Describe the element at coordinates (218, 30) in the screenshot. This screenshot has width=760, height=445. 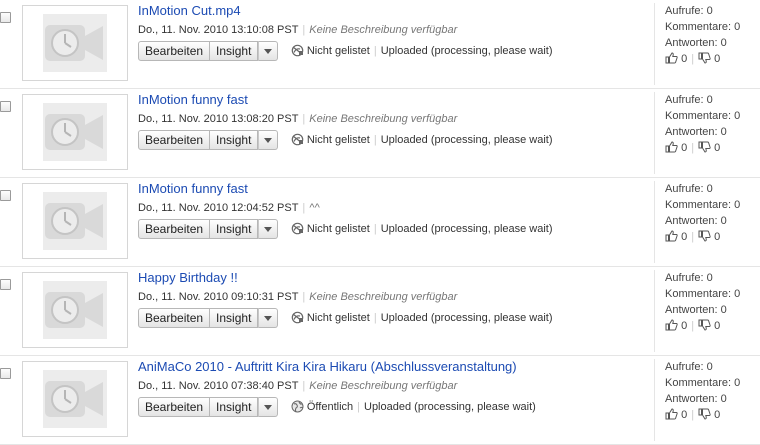
I see `upload-date: Do., 11. Nov. 2010 13:10:08 PST` at that location.